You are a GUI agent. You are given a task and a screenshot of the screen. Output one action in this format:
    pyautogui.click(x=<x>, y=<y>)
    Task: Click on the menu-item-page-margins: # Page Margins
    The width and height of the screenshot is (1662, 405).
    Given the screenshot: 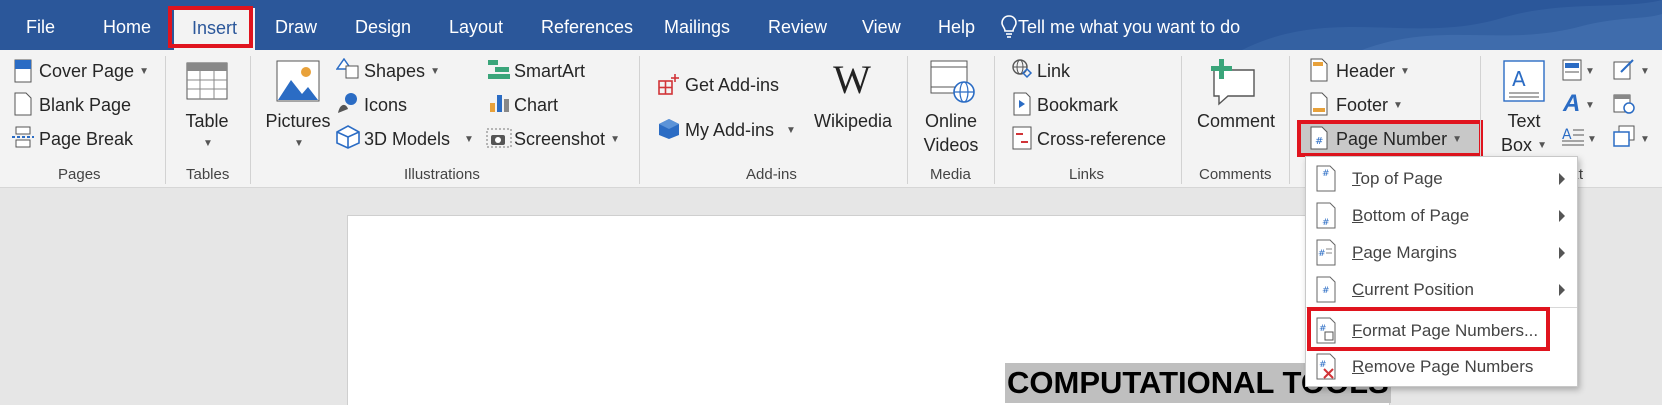 What is the action you would take?
    pyautogui.click(x=1441, y=253)
    